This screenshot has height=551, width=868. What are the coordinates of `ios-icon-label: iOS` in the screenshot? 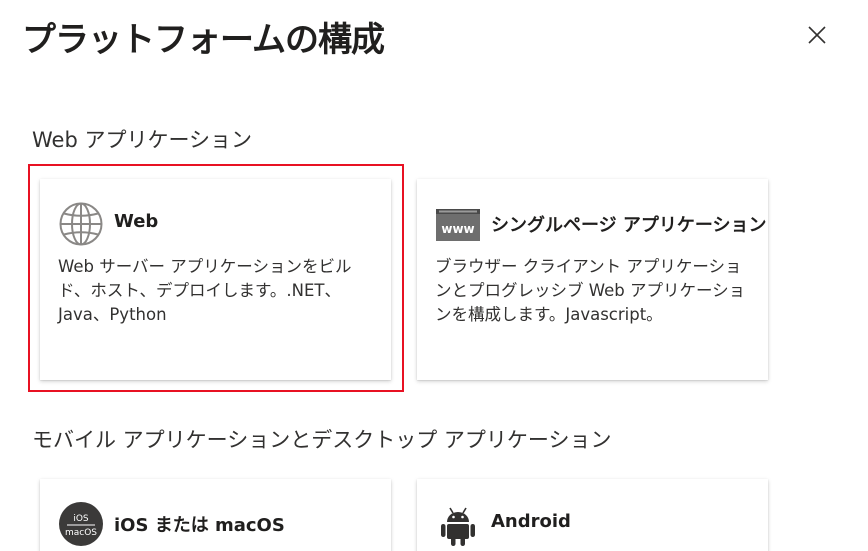 It's located at (81, 519).